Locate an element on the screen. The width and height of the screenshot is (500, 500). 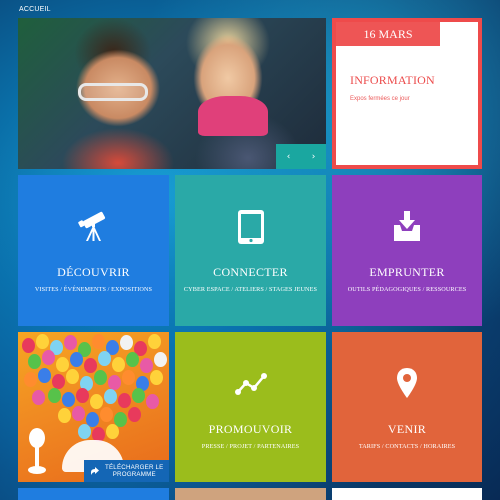
breadcrumb-home: ACCUEIL is located at coordinates (35, 9).